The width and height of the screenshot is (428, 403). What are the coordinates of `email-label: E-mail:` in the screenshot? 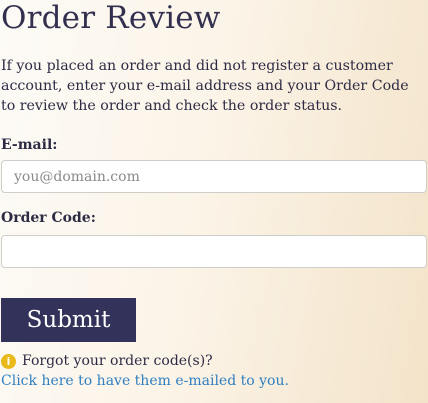 It's located at (29, 145).